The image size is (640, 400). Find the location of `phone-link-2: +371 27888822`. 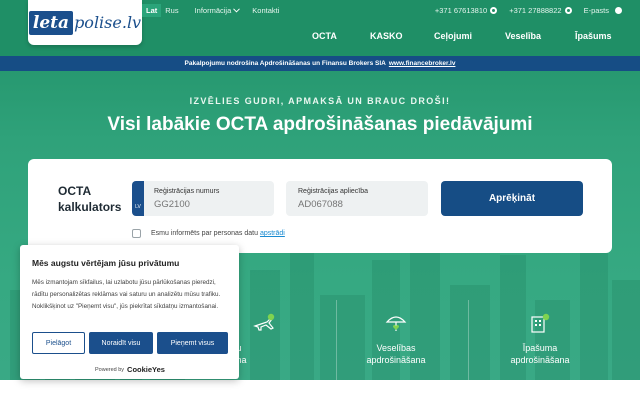

phone-link-2: +371 27888822 is located at coordinates (540, 10).